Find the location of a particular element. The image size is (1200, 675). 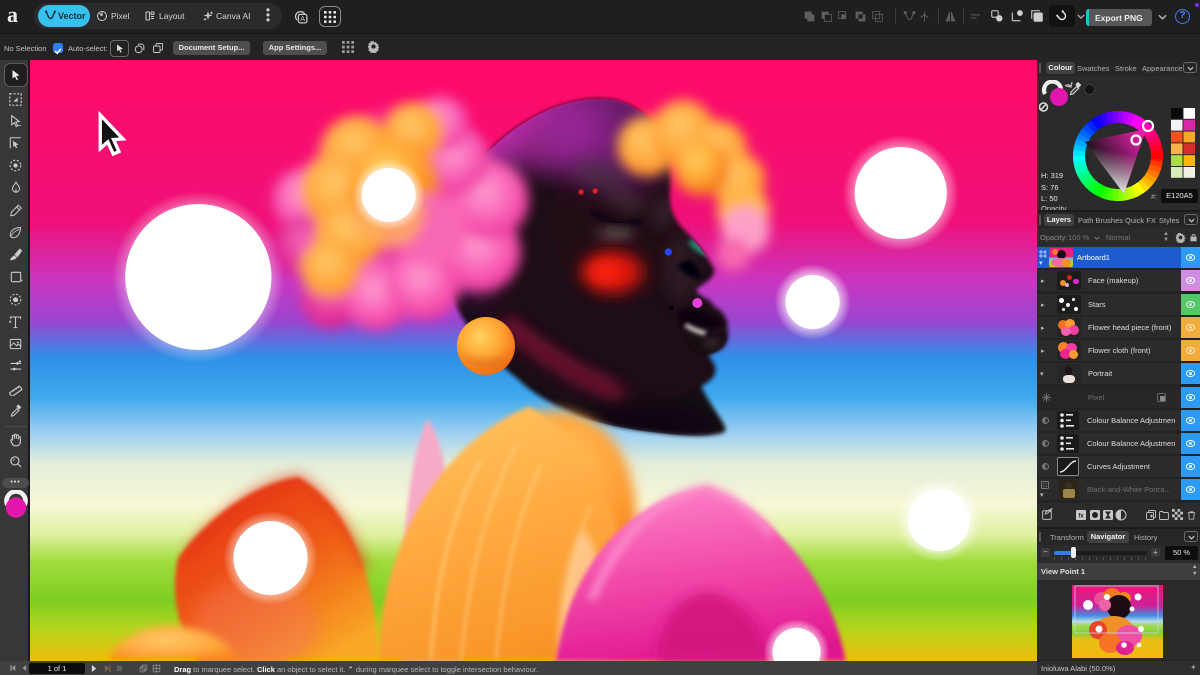

svg-text: fx is located at coordinates (1081, 517).